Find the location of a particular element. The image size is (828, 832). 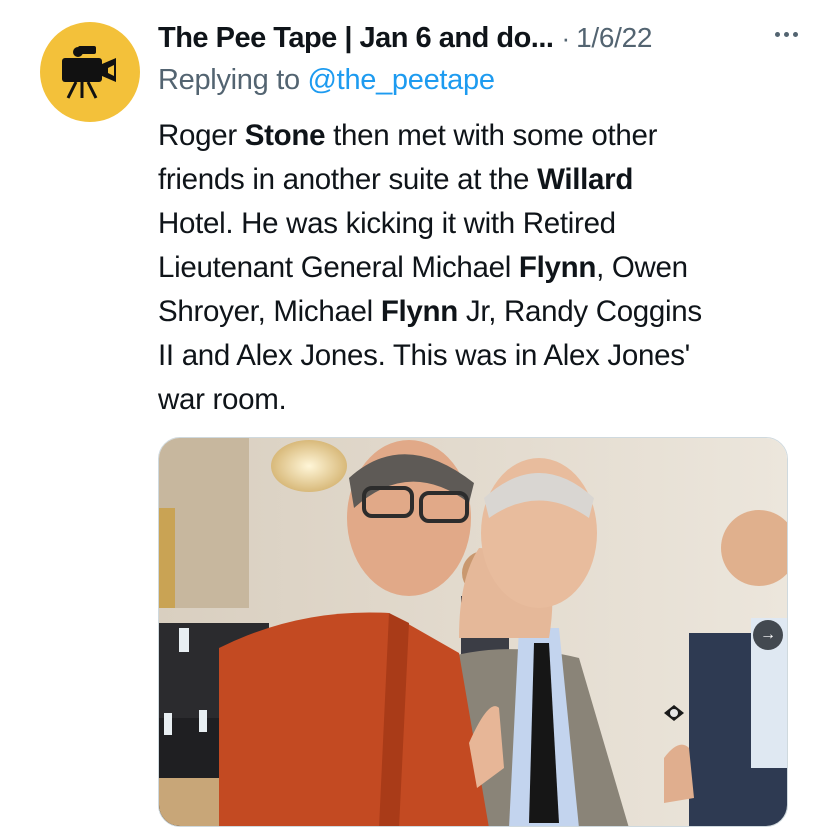

text-segment: war room. is located at coordinates (222, 399).